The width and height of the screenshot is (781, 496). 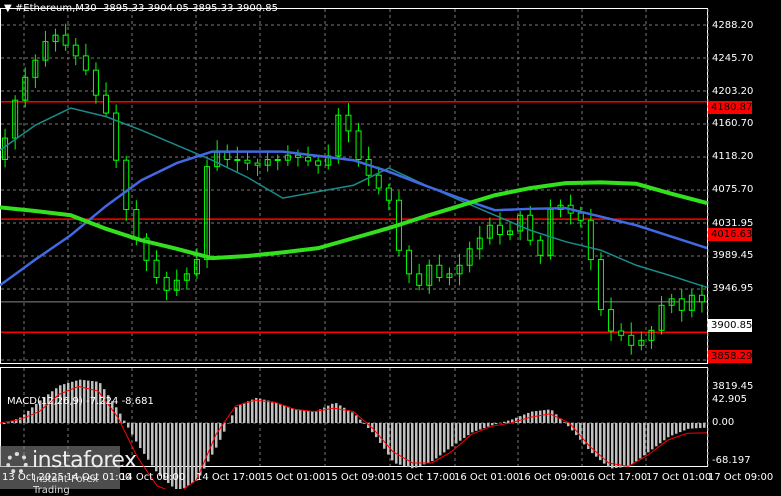 I want to click on time-tick: 15 Oct 09:00, so click(x=357, y=477).